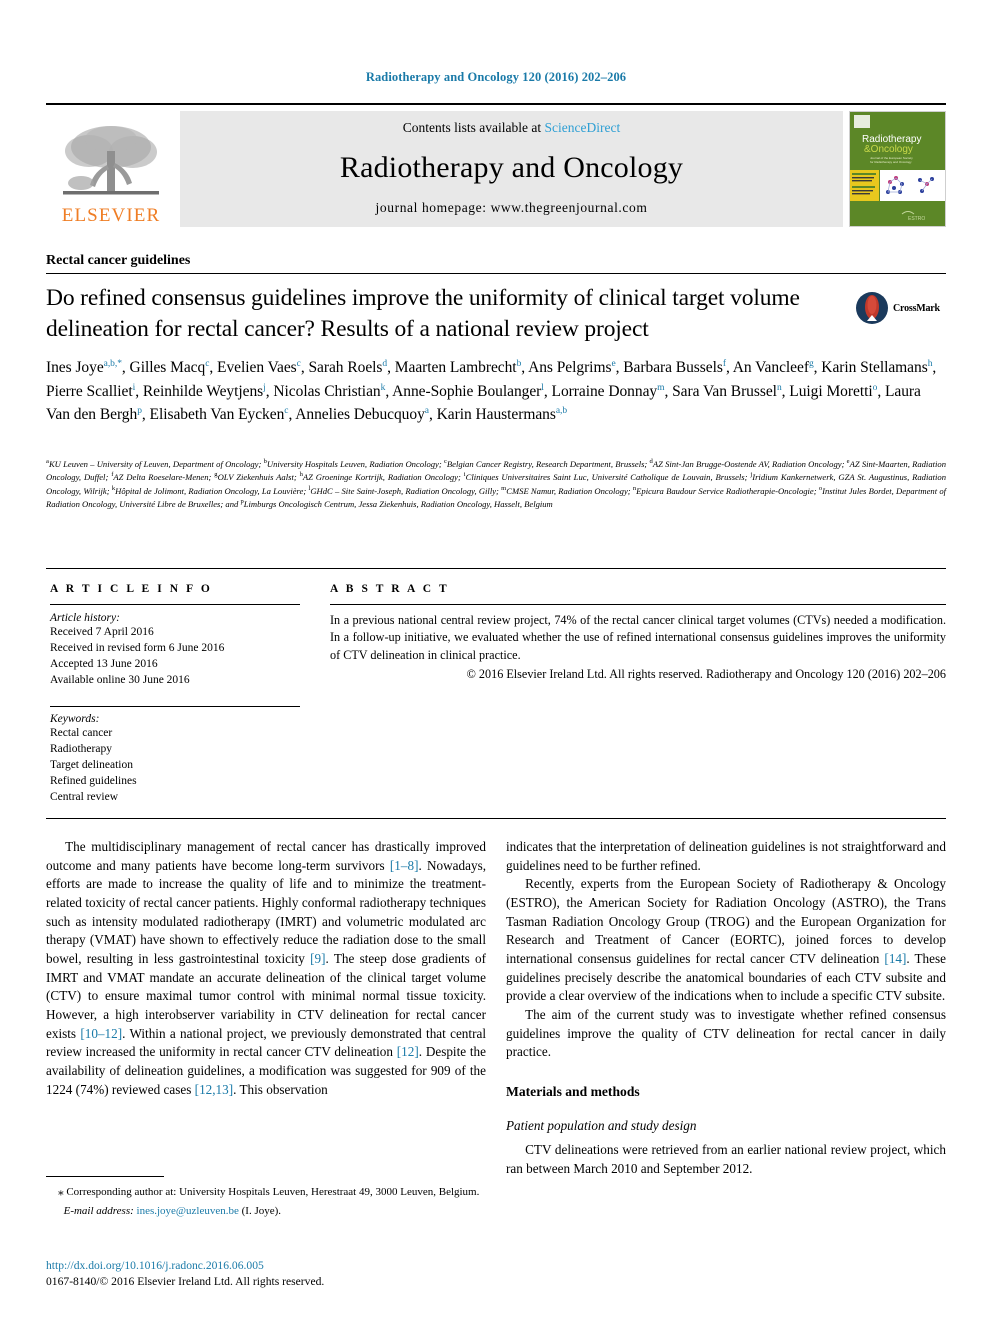 The image size is (992, 1323). Describe the element at coordinates (258, 477) in the screenshot. I see `affiliation-text: OLV Ziekenhuis Aalst;` at that location.